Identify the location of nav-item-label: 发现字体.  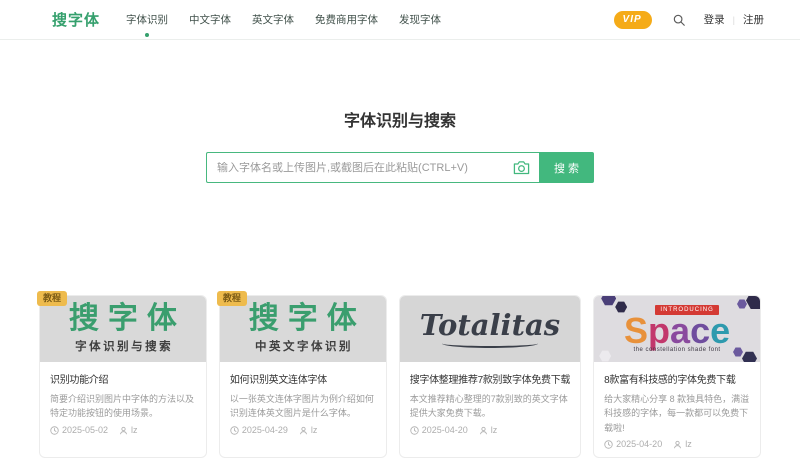
(420, 20).